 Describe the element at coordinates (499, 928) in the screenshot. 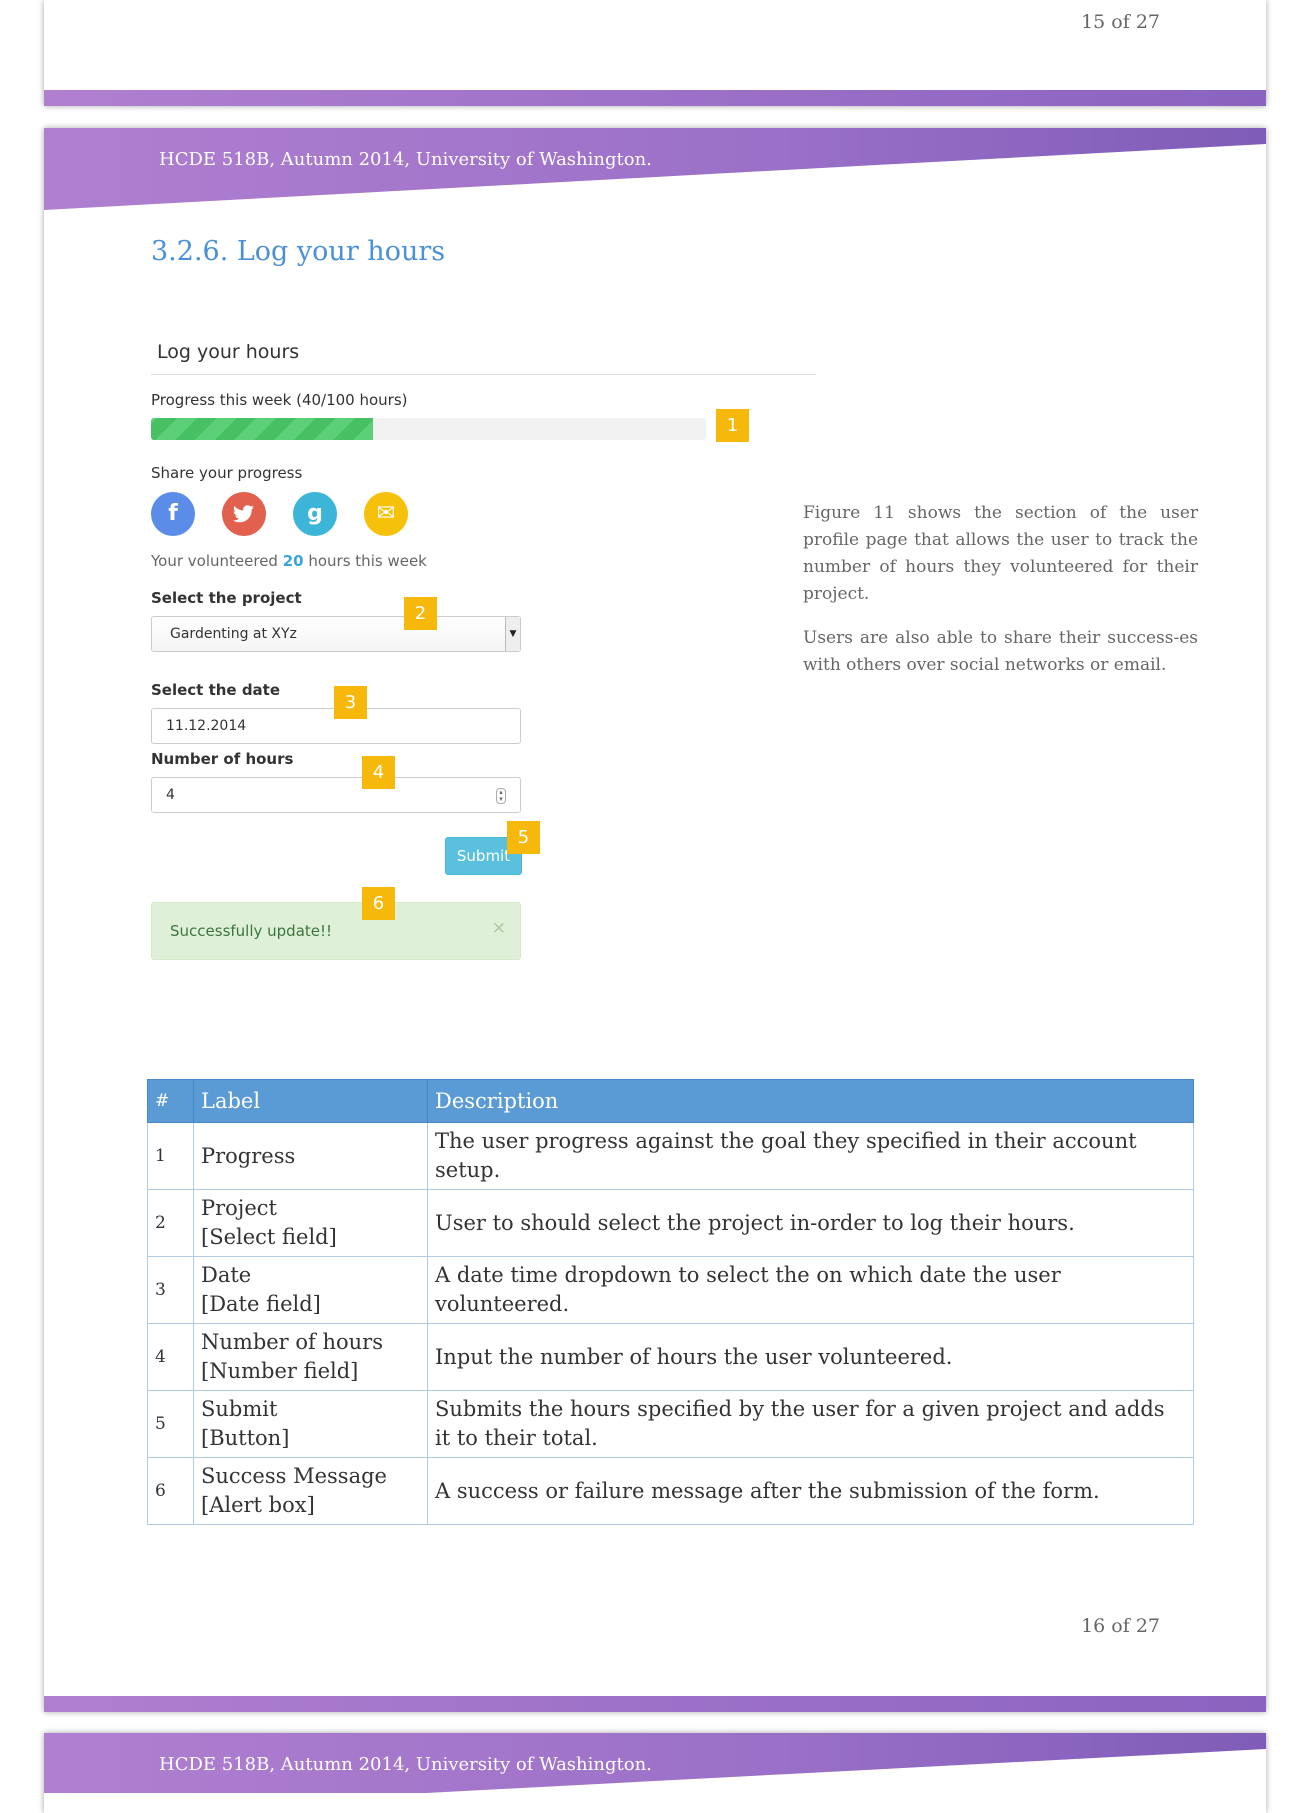

I see `close-icon: ×` at that location.